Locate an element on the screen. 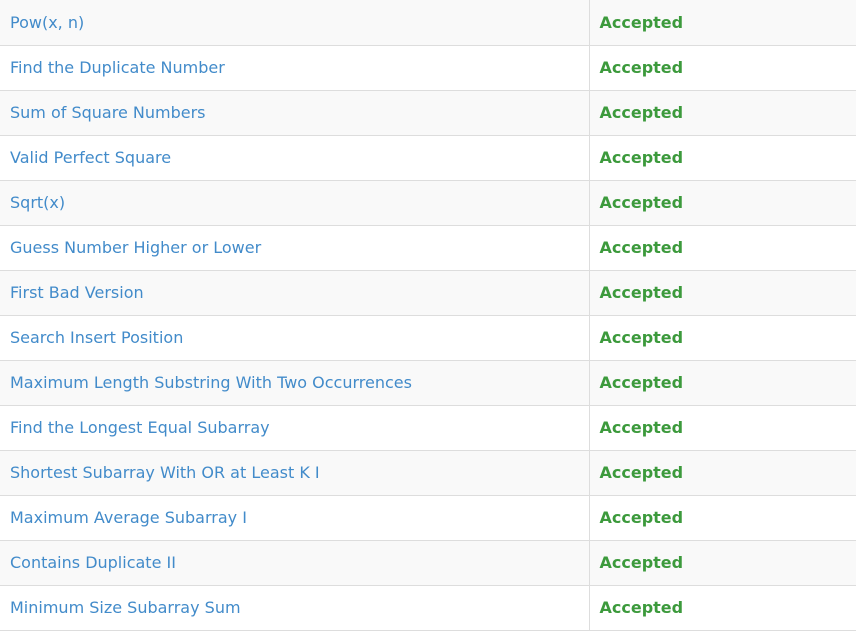  table-row: Contains Duplicate II Accepted is located at coordinates (428, 563).